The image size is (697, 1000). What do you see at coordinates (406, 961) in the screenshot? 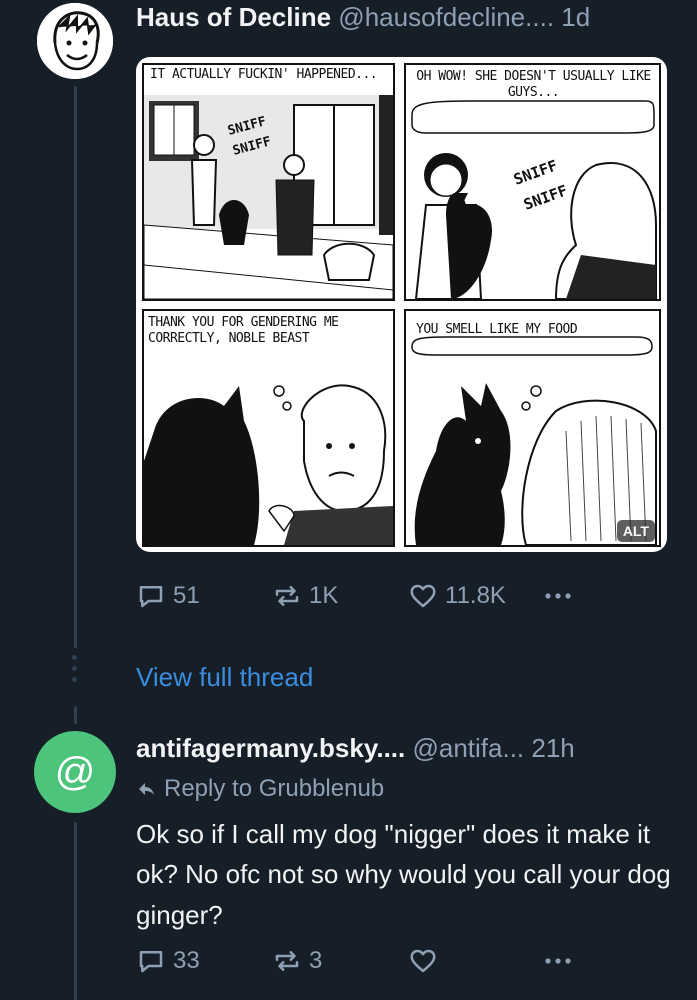
I see `reply-actions: 33 3` at bounding box center [406, 961].